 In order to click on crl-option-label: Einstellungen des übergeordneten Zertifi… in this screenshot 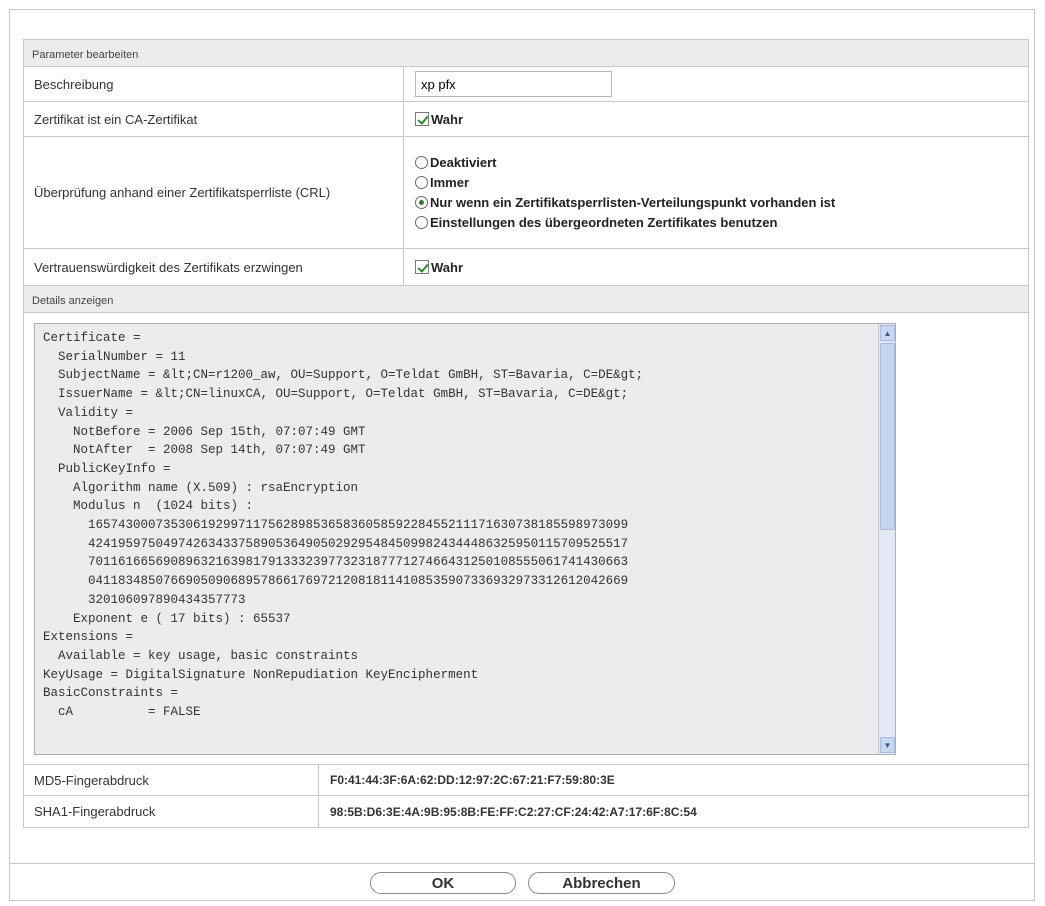, I will do `click(604, 222)`.